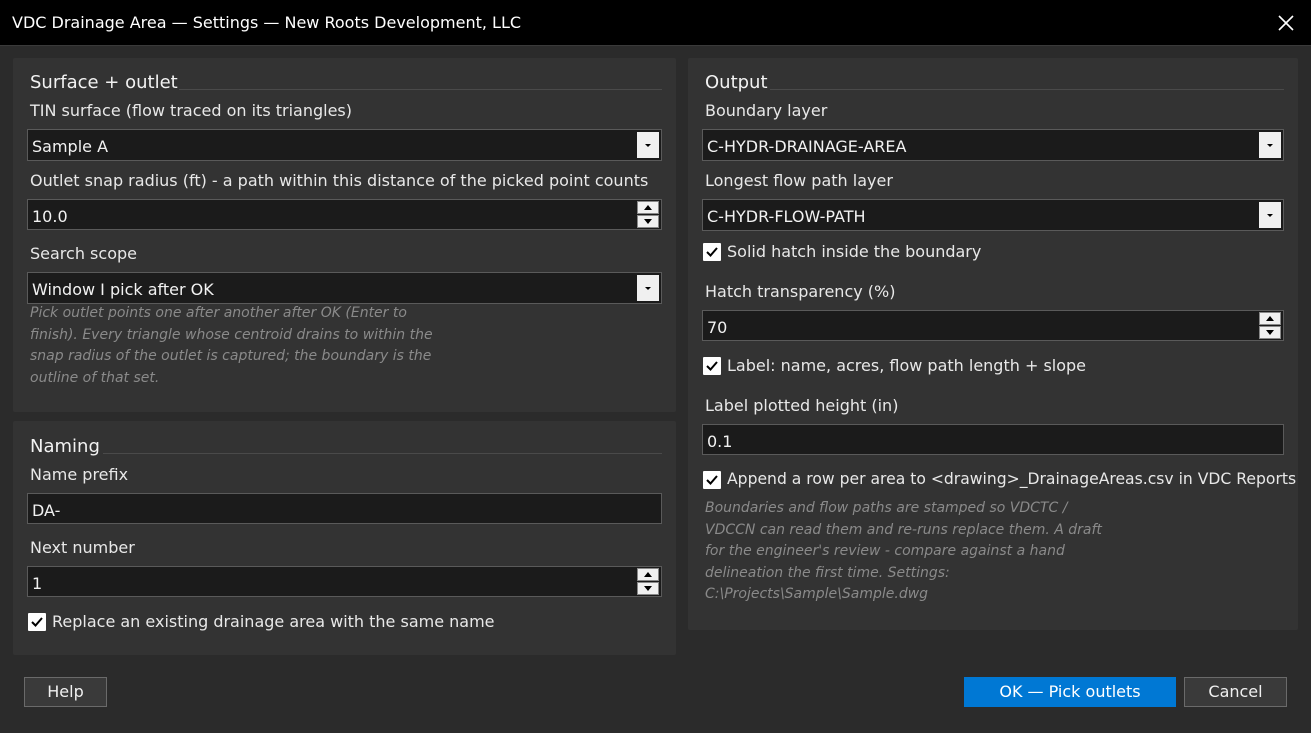 This screenshot has height=733, width=1311. What do you see at coordinates (766, 110) in the screenshot?
I see `boundary-layer-label: Boundary layer` at bounding box center [766, 110].